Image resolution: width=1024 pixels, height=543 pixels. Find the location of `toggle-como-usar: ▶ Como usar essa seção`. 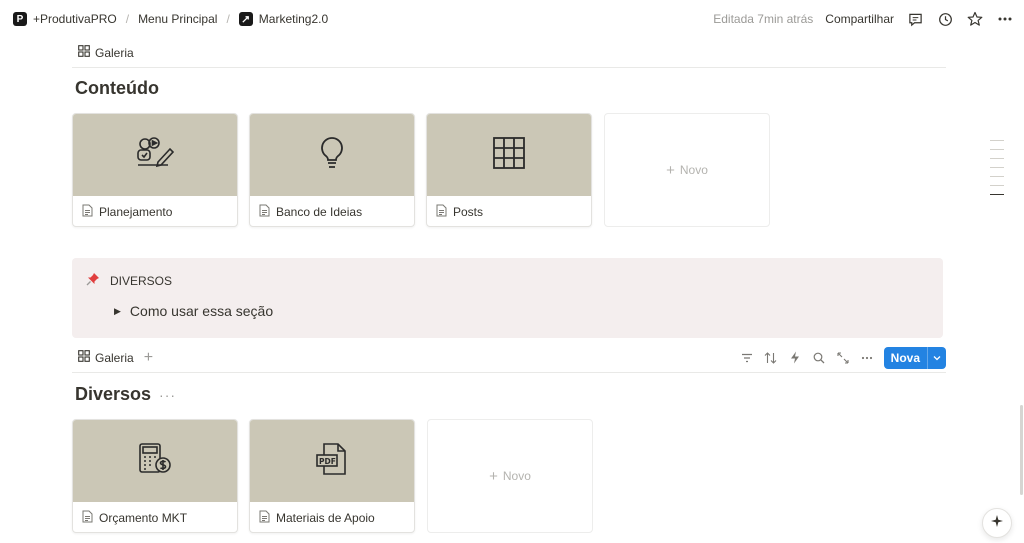

toggle-como-usar: ▶ Como usar essa seção is located at coordinates (193, 311).